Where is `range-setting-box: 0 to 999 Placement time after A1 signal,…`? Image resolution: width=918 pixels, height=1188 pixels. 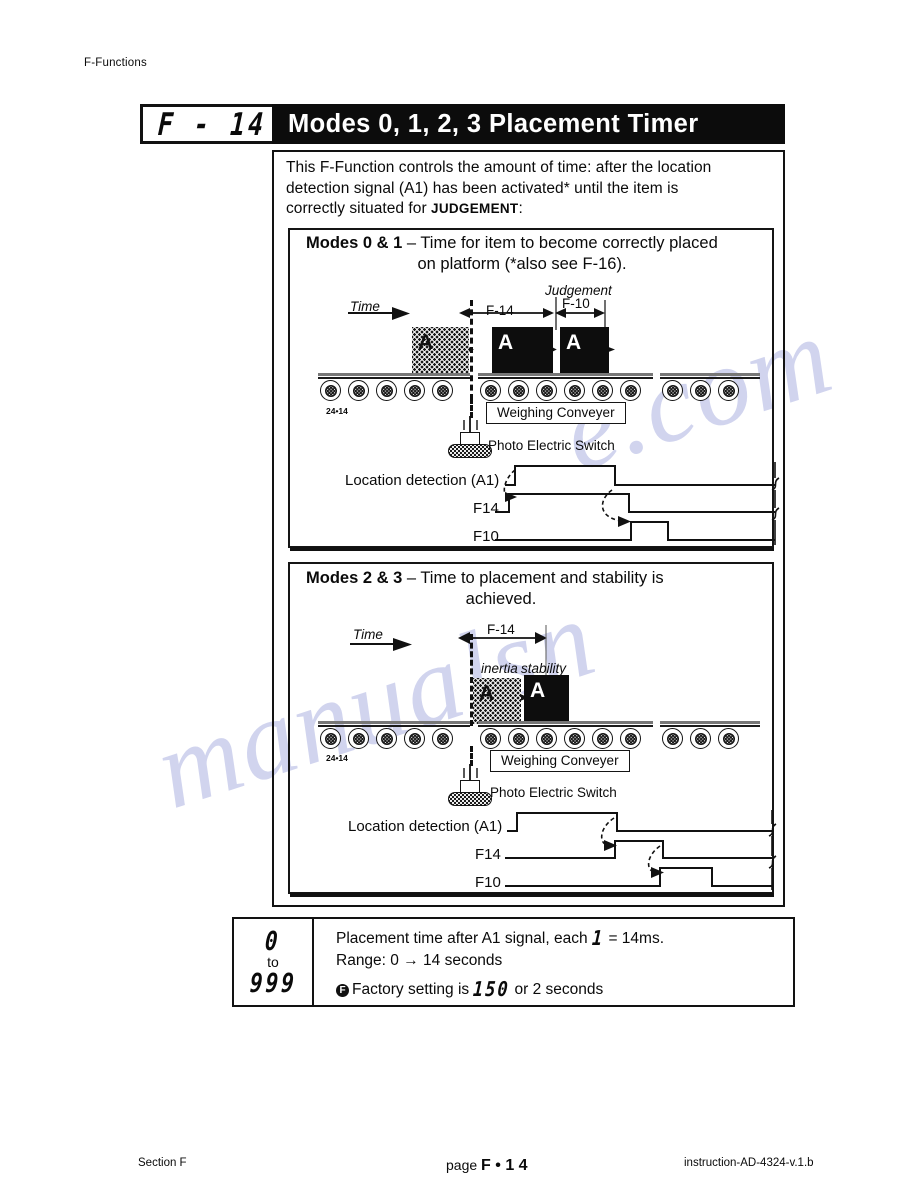
range-setting-box: 0 to 999 Placement time after A1 signal,… is located at coordinates (513, 962).